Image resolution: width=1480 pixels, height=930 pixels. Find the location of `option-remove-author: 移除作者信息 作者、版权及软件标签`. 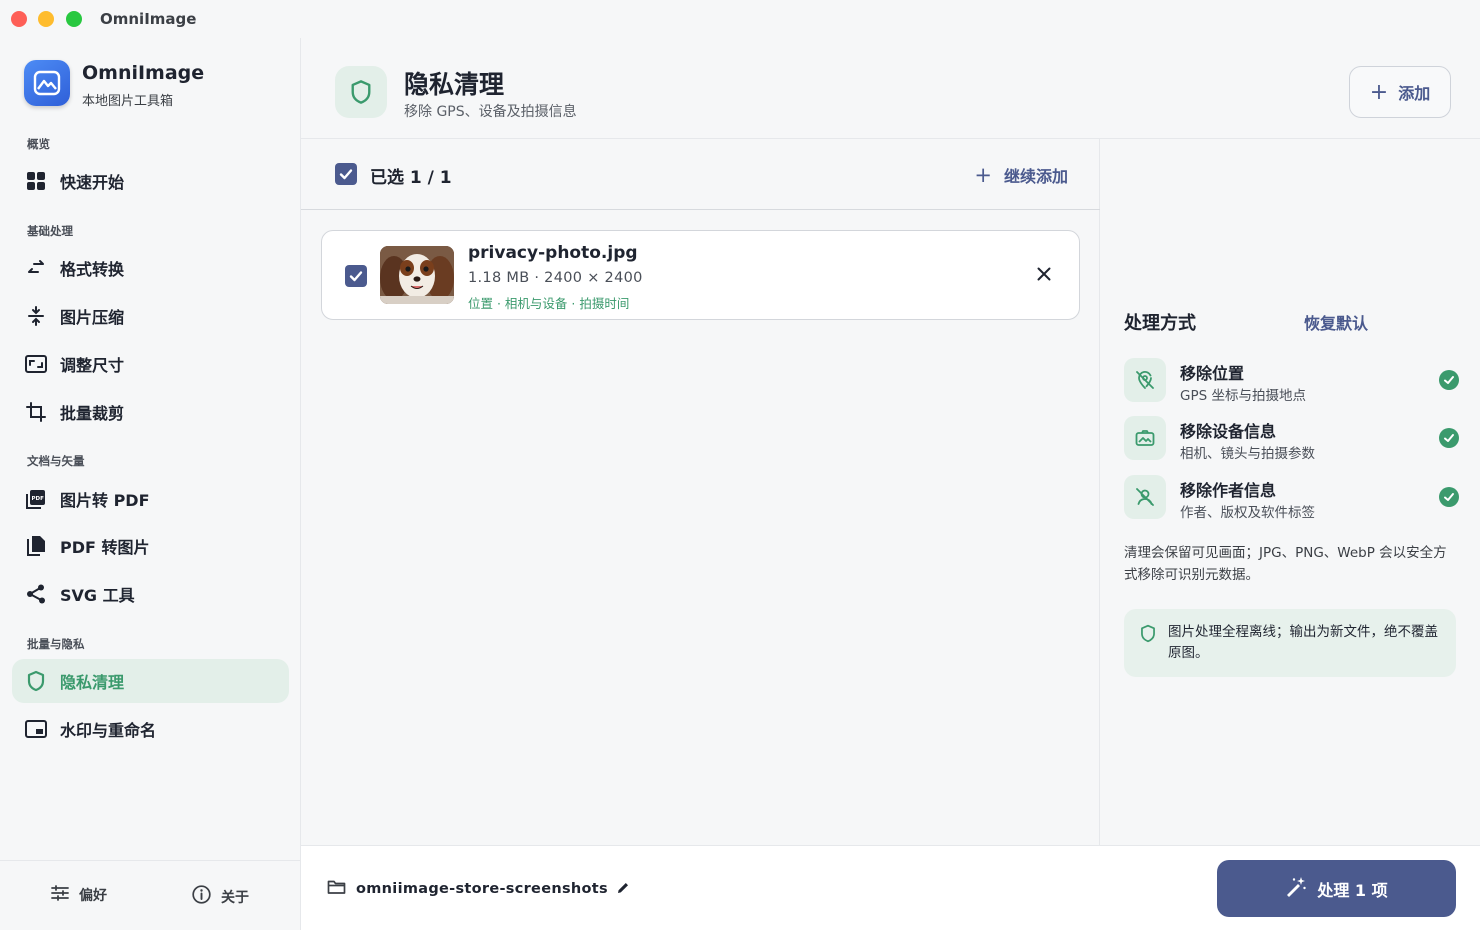

option-remove-author: 移除作者信息 作者、版权及软件标签 is located at coordinates (1291, 499).